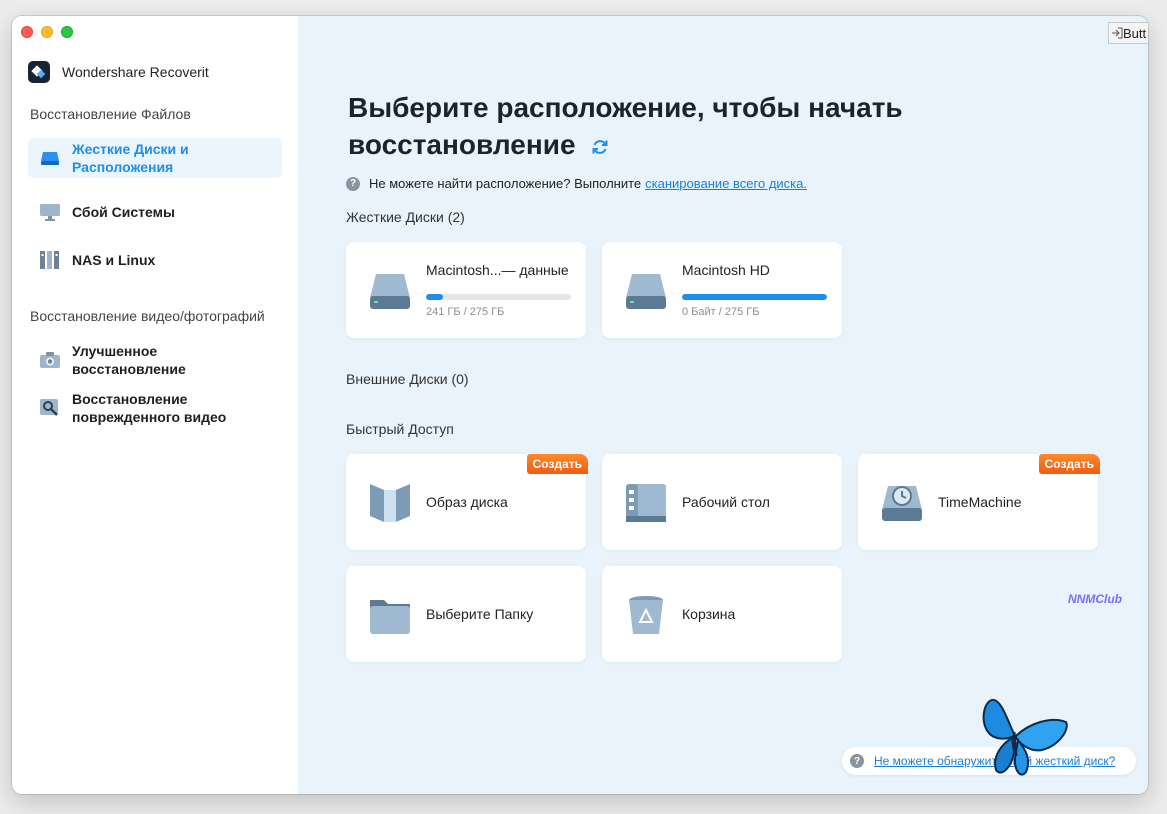 The width and height of the screenshot is (1167, 814). What do you see at coordinates (1117, 33) in the screenshot?
I see `sign-in-icon` at bounding box center [1117, 33].